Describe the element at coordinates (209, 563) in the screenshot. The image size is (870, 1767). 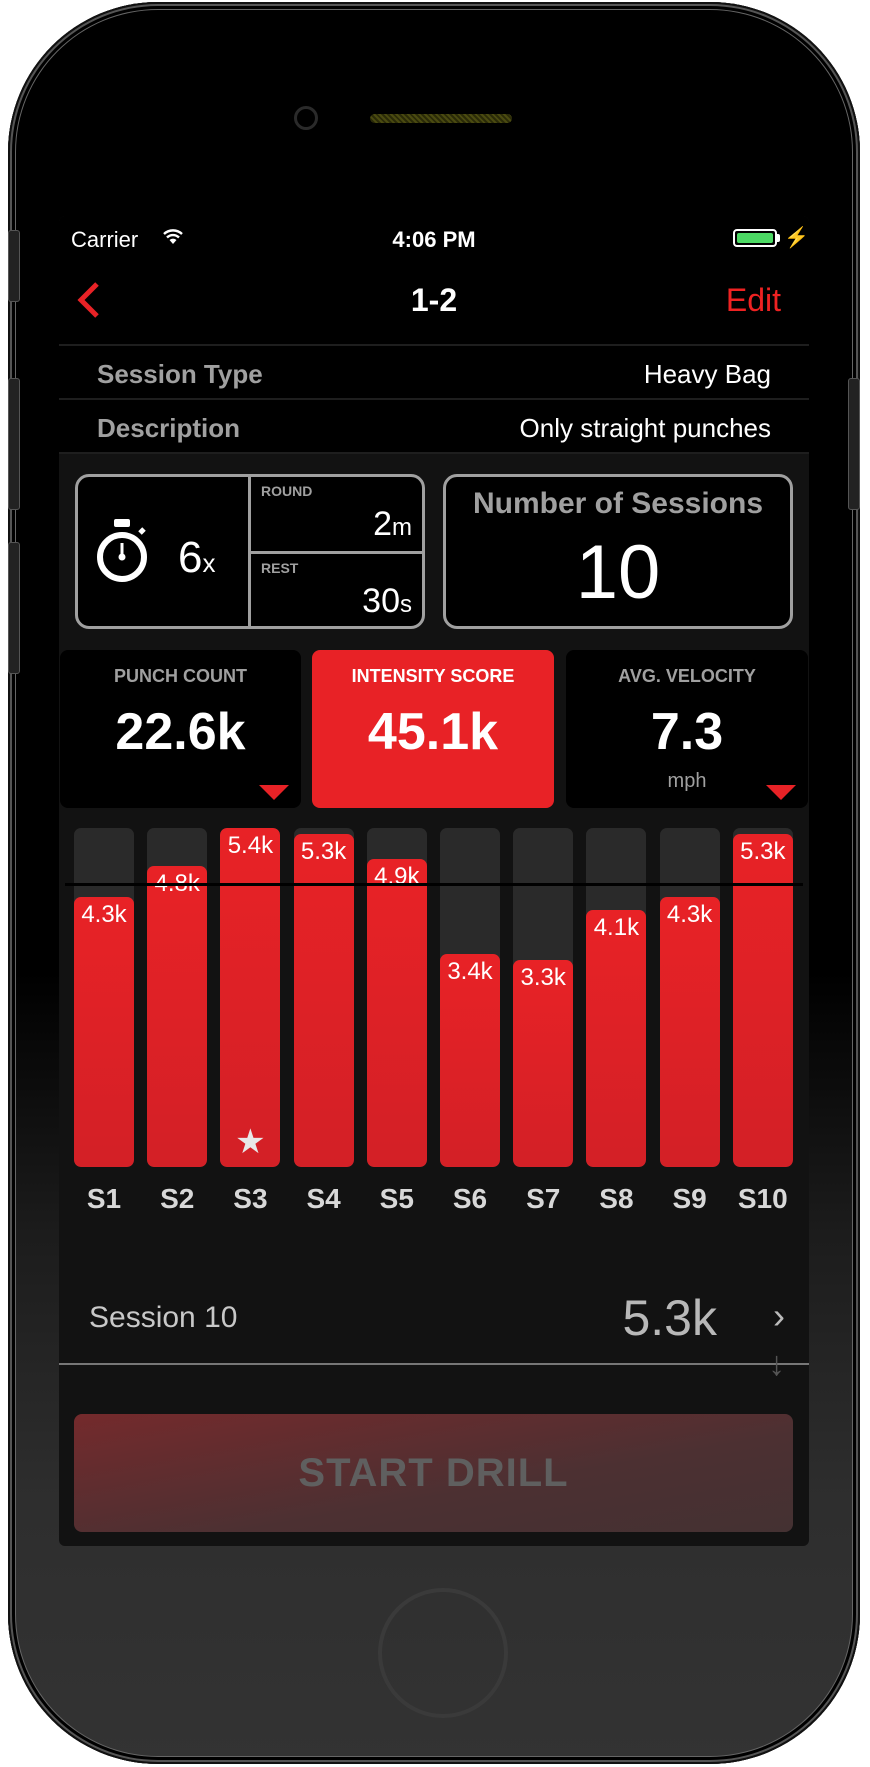
I see `rounds-unit: x` at that location.